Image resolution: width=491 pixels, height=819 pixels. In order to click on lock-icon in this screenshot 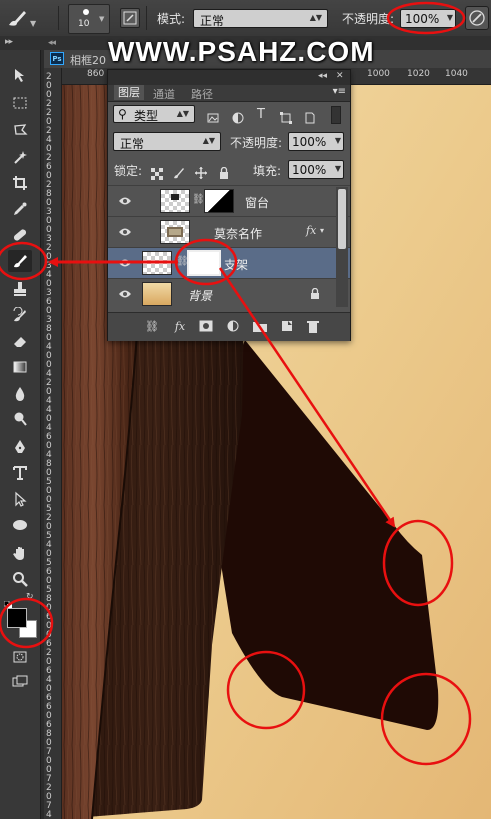, I will do `click(315, 293)`.